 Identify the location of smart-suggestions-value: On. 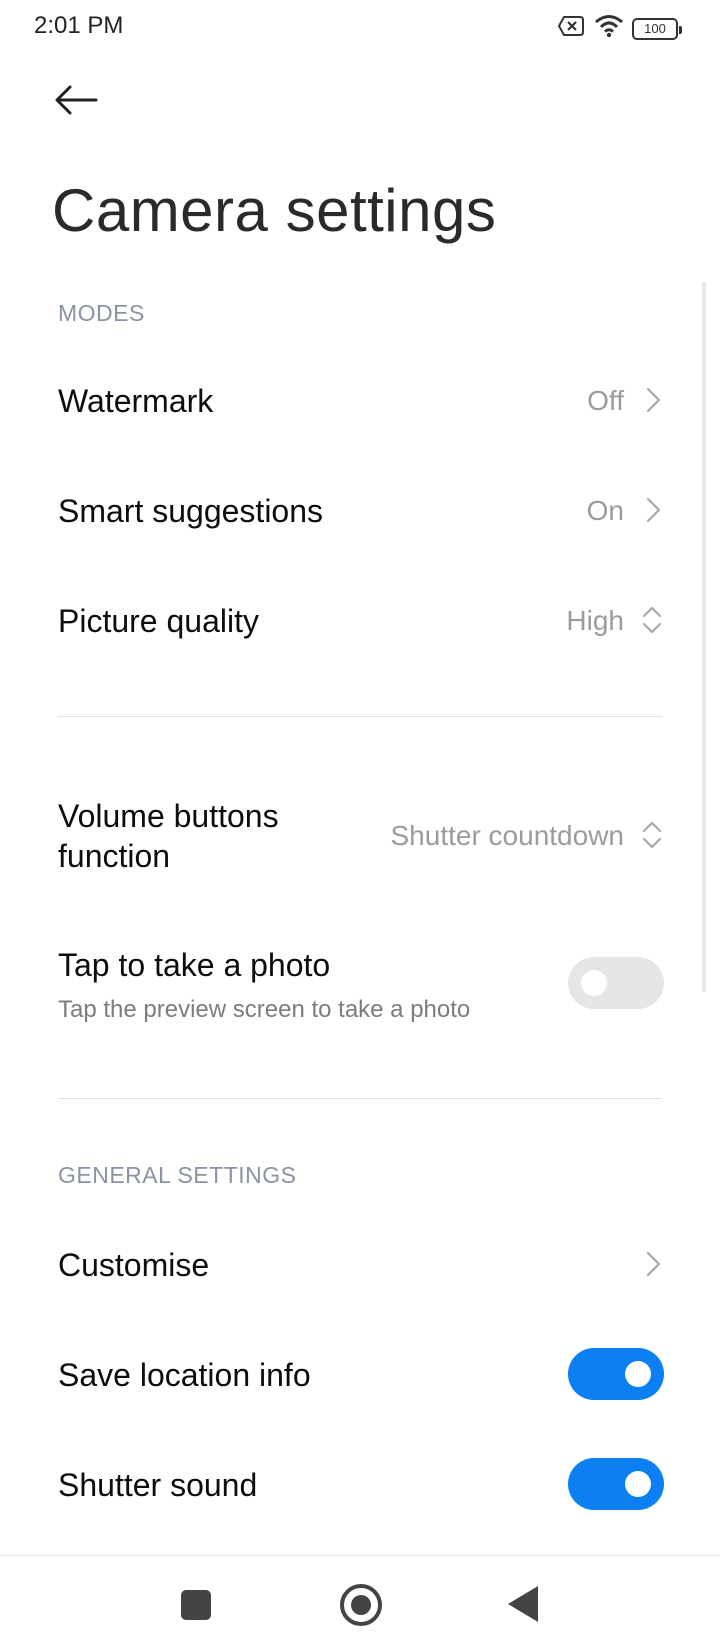
(605, 510).